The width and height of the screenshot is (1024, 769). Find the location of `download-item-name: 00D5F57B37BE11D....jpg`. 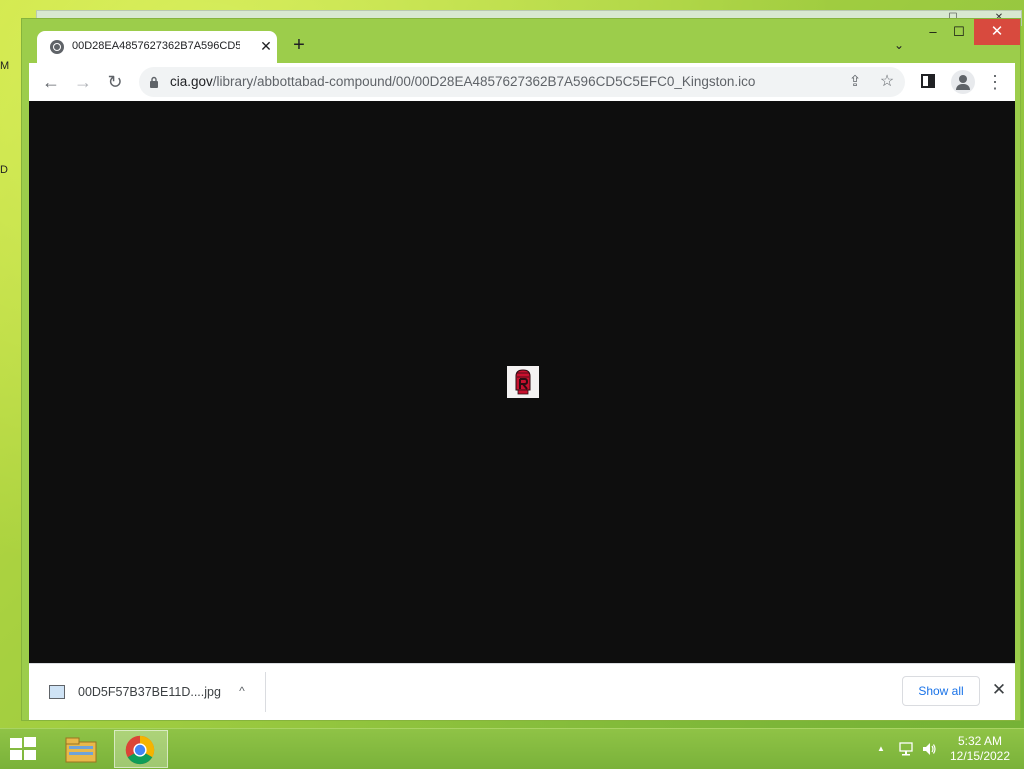

download-item-name: 00D5F57B37BE11D....jpg is located at coordinates (149, 692).